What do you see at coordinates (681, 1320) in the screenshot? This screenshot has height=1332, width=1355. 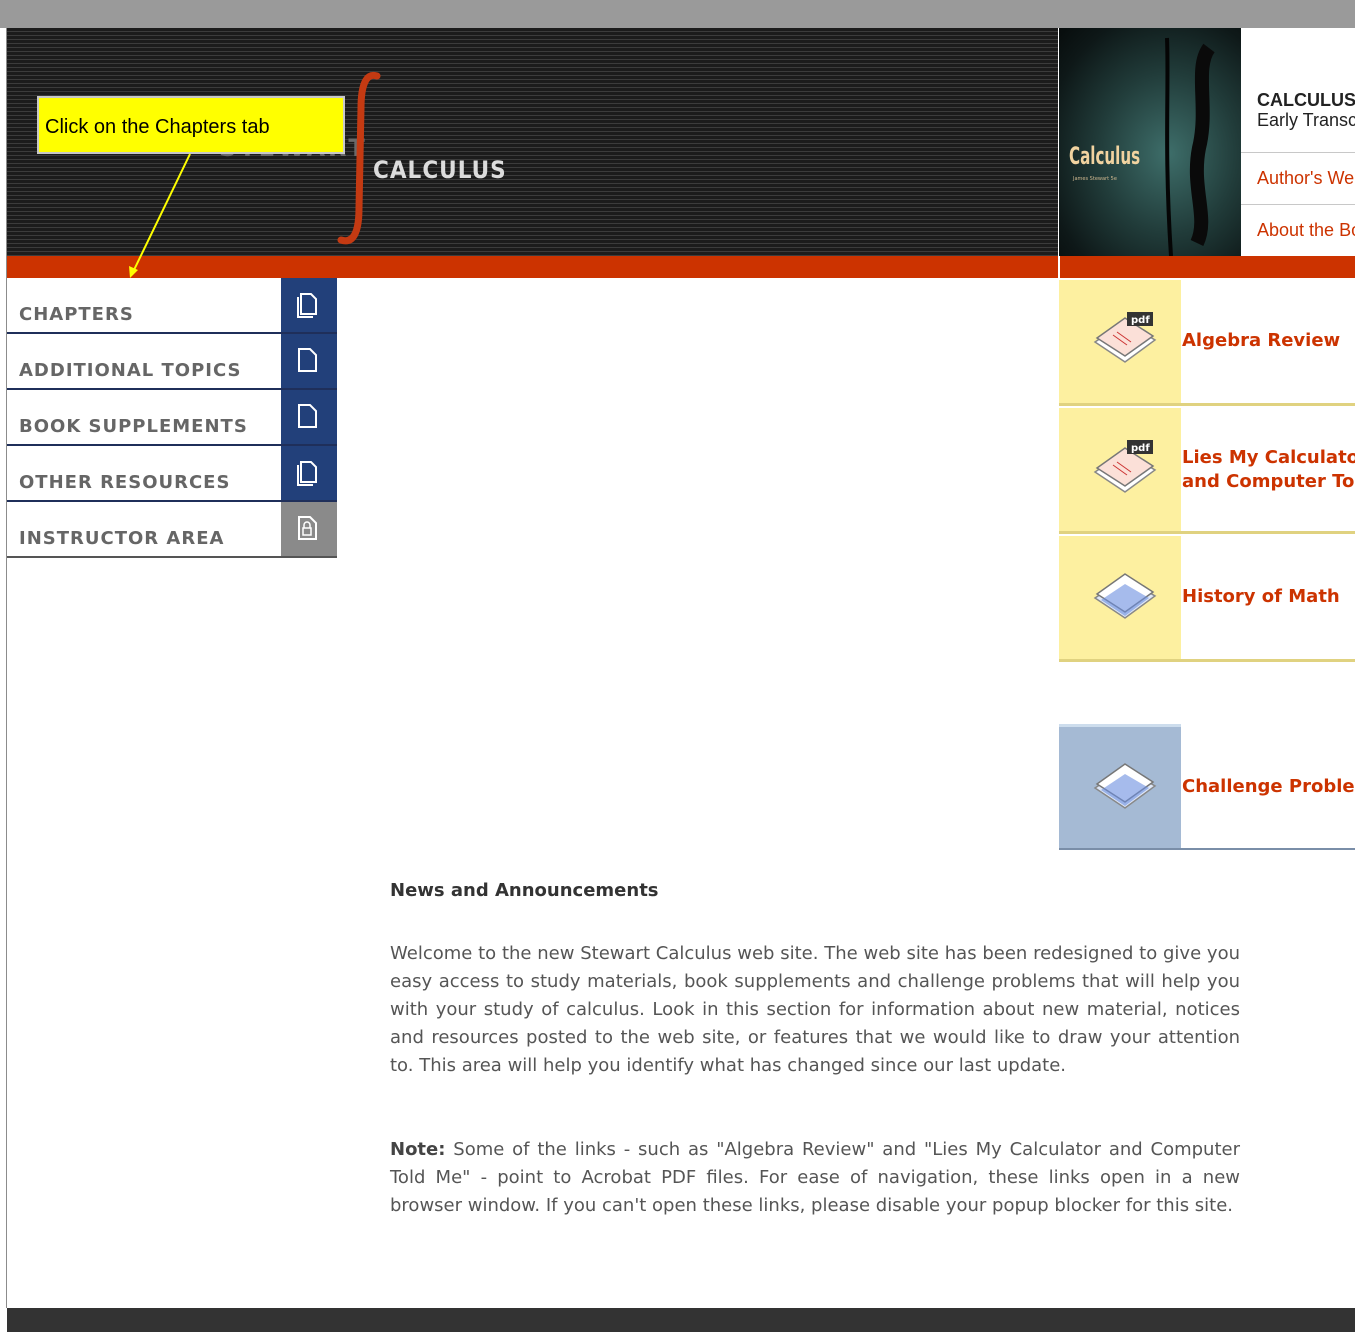 I see `page-footer` at bounding box center [681, 1320].